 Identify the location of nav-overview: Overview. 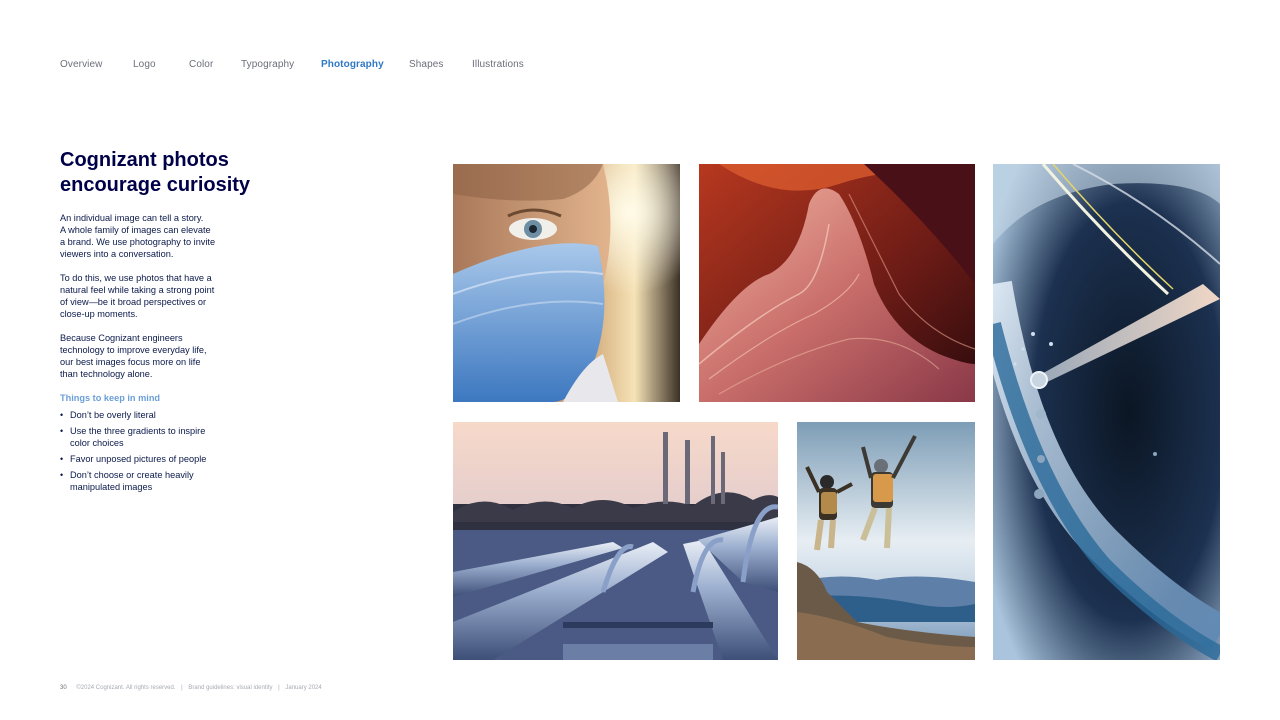
(81, 64).